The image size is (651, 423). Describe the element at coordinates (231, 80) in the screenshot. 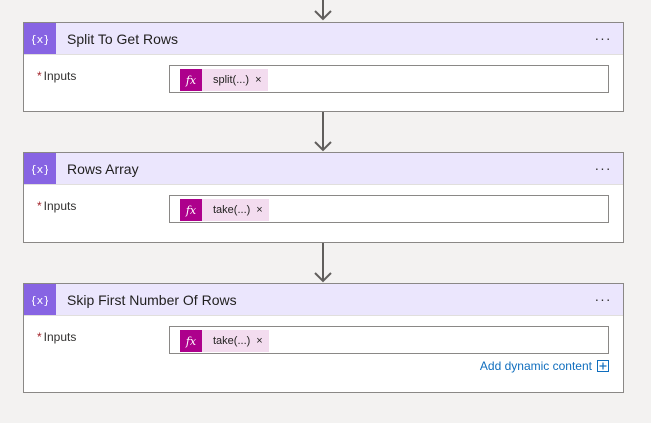

I see `token-label: split(...)` at that location.